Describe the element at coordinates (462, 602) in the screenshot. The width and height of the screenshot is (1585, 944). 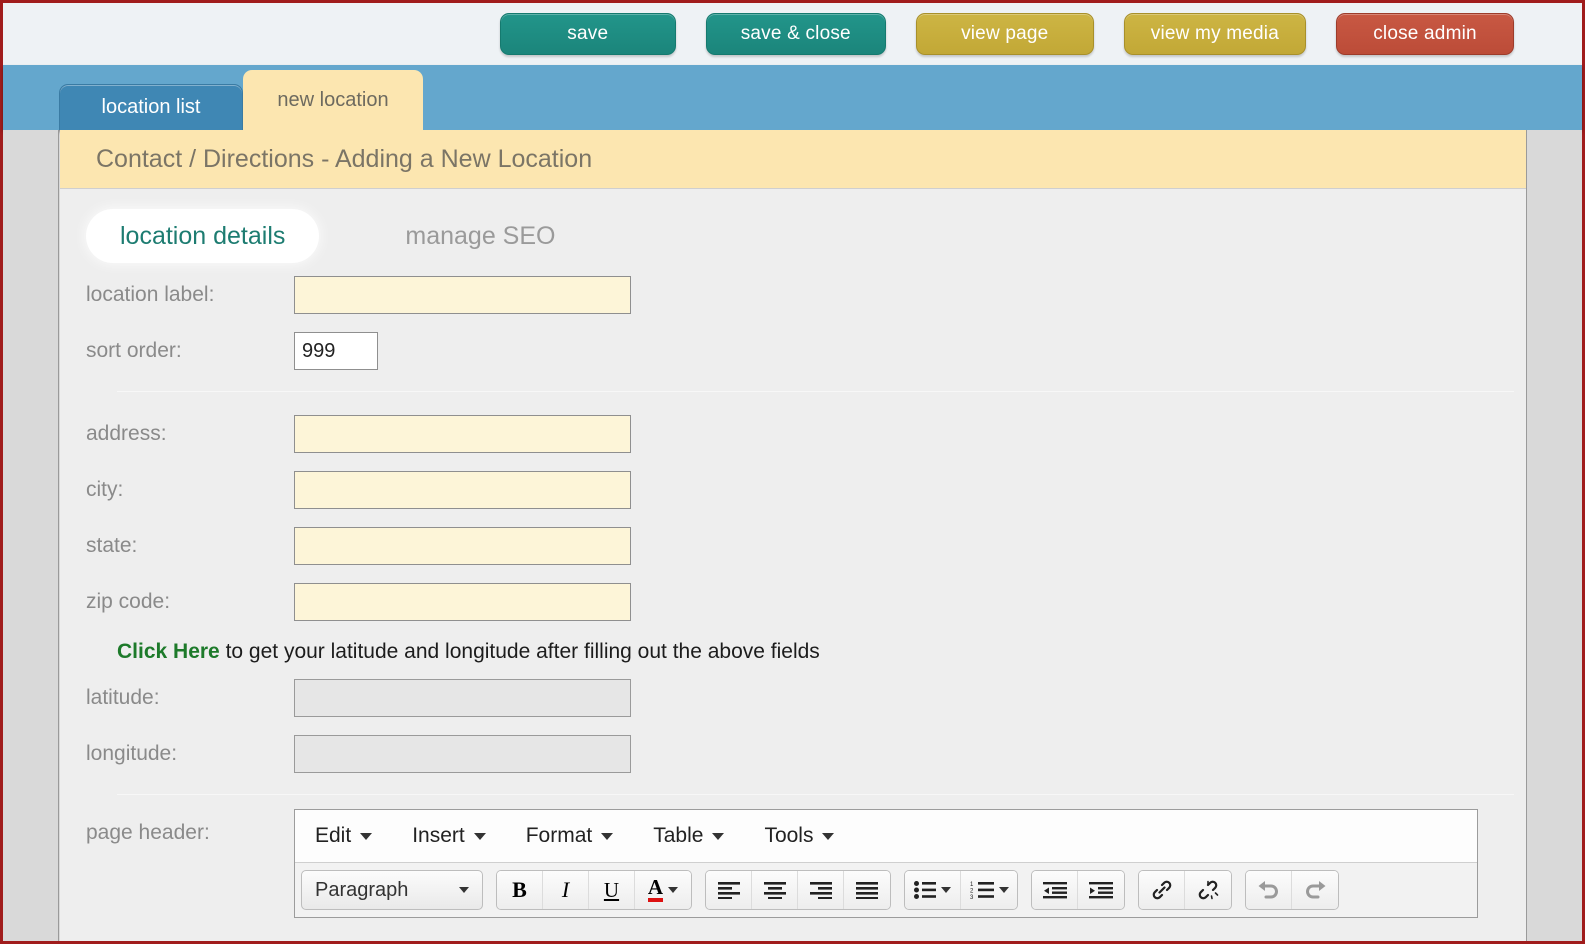
I see `zip-code-input` at that location.